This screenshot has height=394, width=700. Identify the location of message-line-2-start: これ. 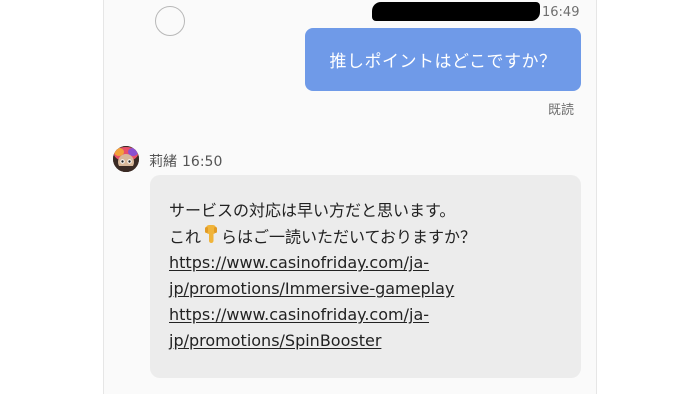
(185, 237).